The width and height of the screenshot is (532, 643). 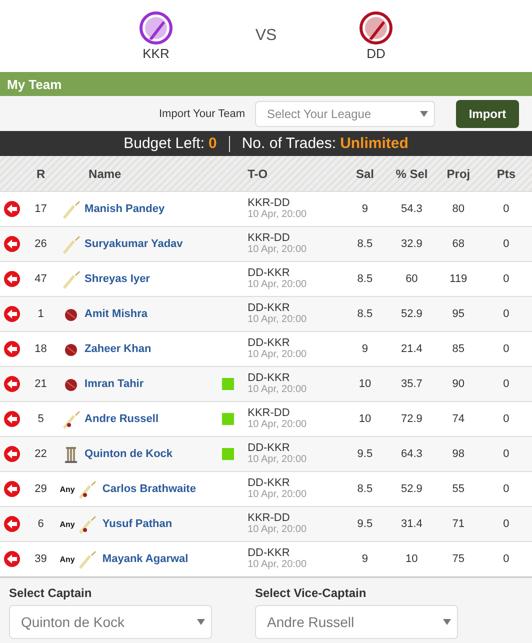 I want to click on rank-cell: 17, so click(x=40, y=209).